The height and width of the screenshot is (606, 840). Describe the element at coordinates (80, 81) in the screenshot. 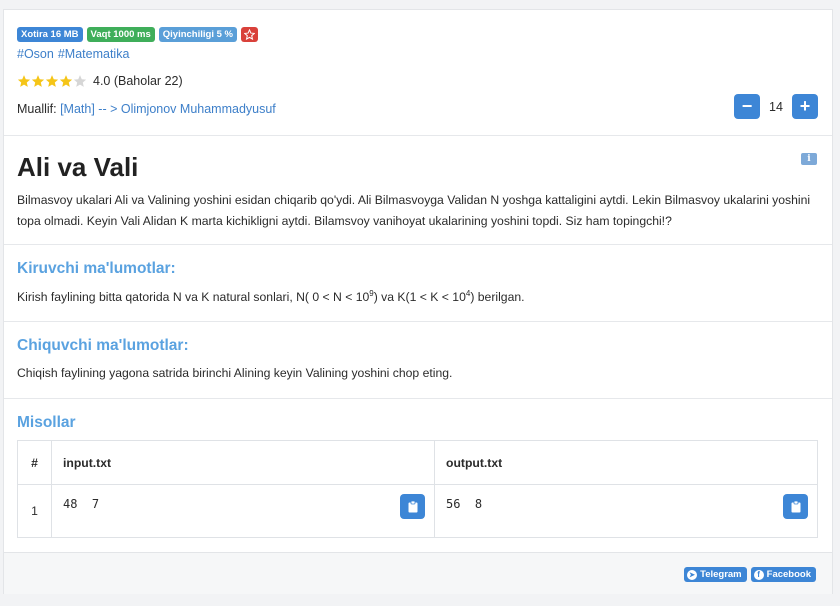

I see `star-empty-icon` at that location.